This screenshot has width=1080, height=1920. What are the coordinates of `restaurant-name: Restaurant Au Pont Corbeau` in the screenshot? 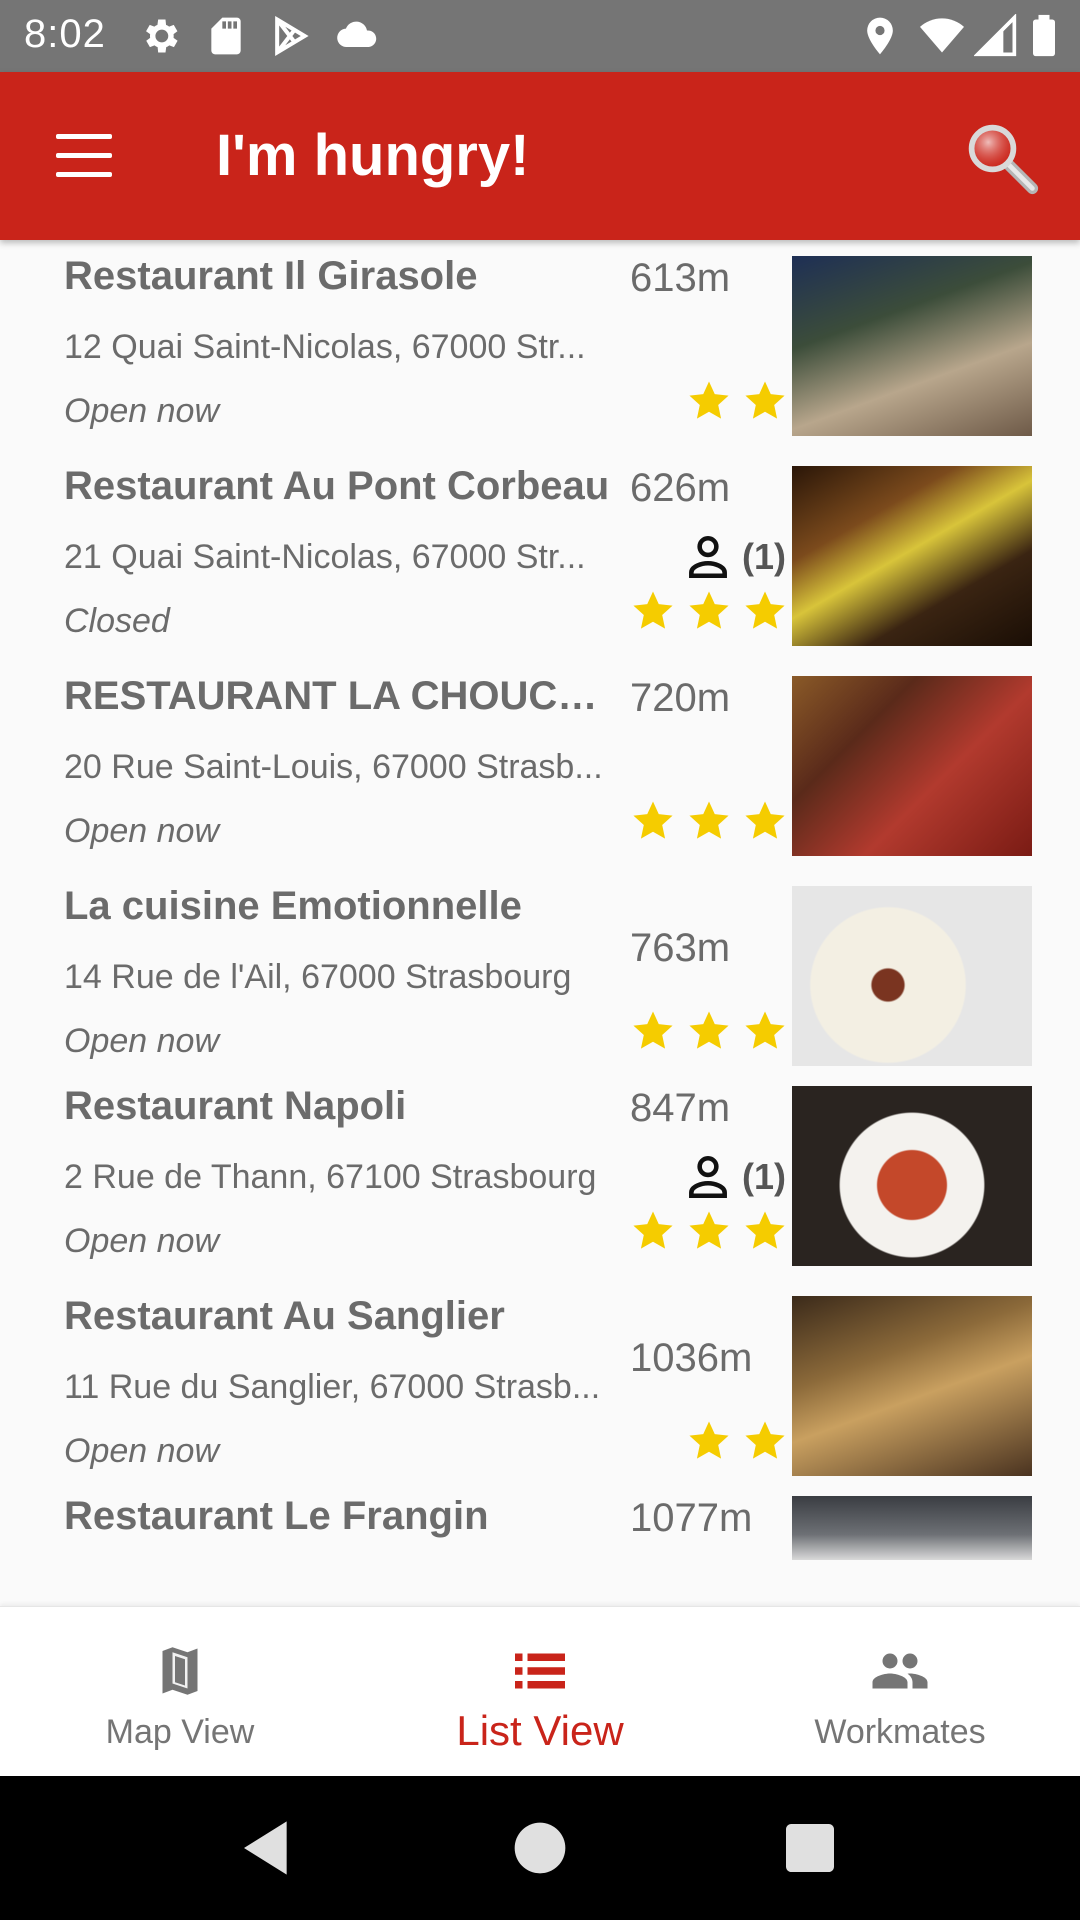 It's located at (337, 486).